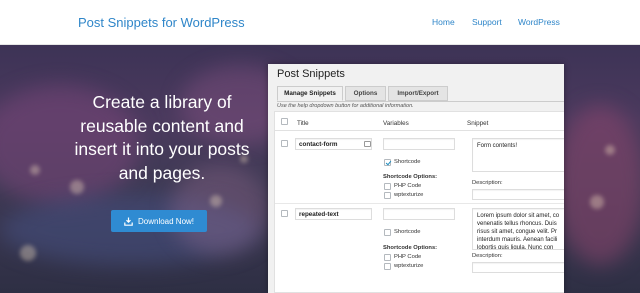 Image resolution: width=640 pixels, height=293 pixels. What do you see at coordinates (367, 144) in the screenshot?
I see `shortcode-icon` at bounding box center [367, 144].